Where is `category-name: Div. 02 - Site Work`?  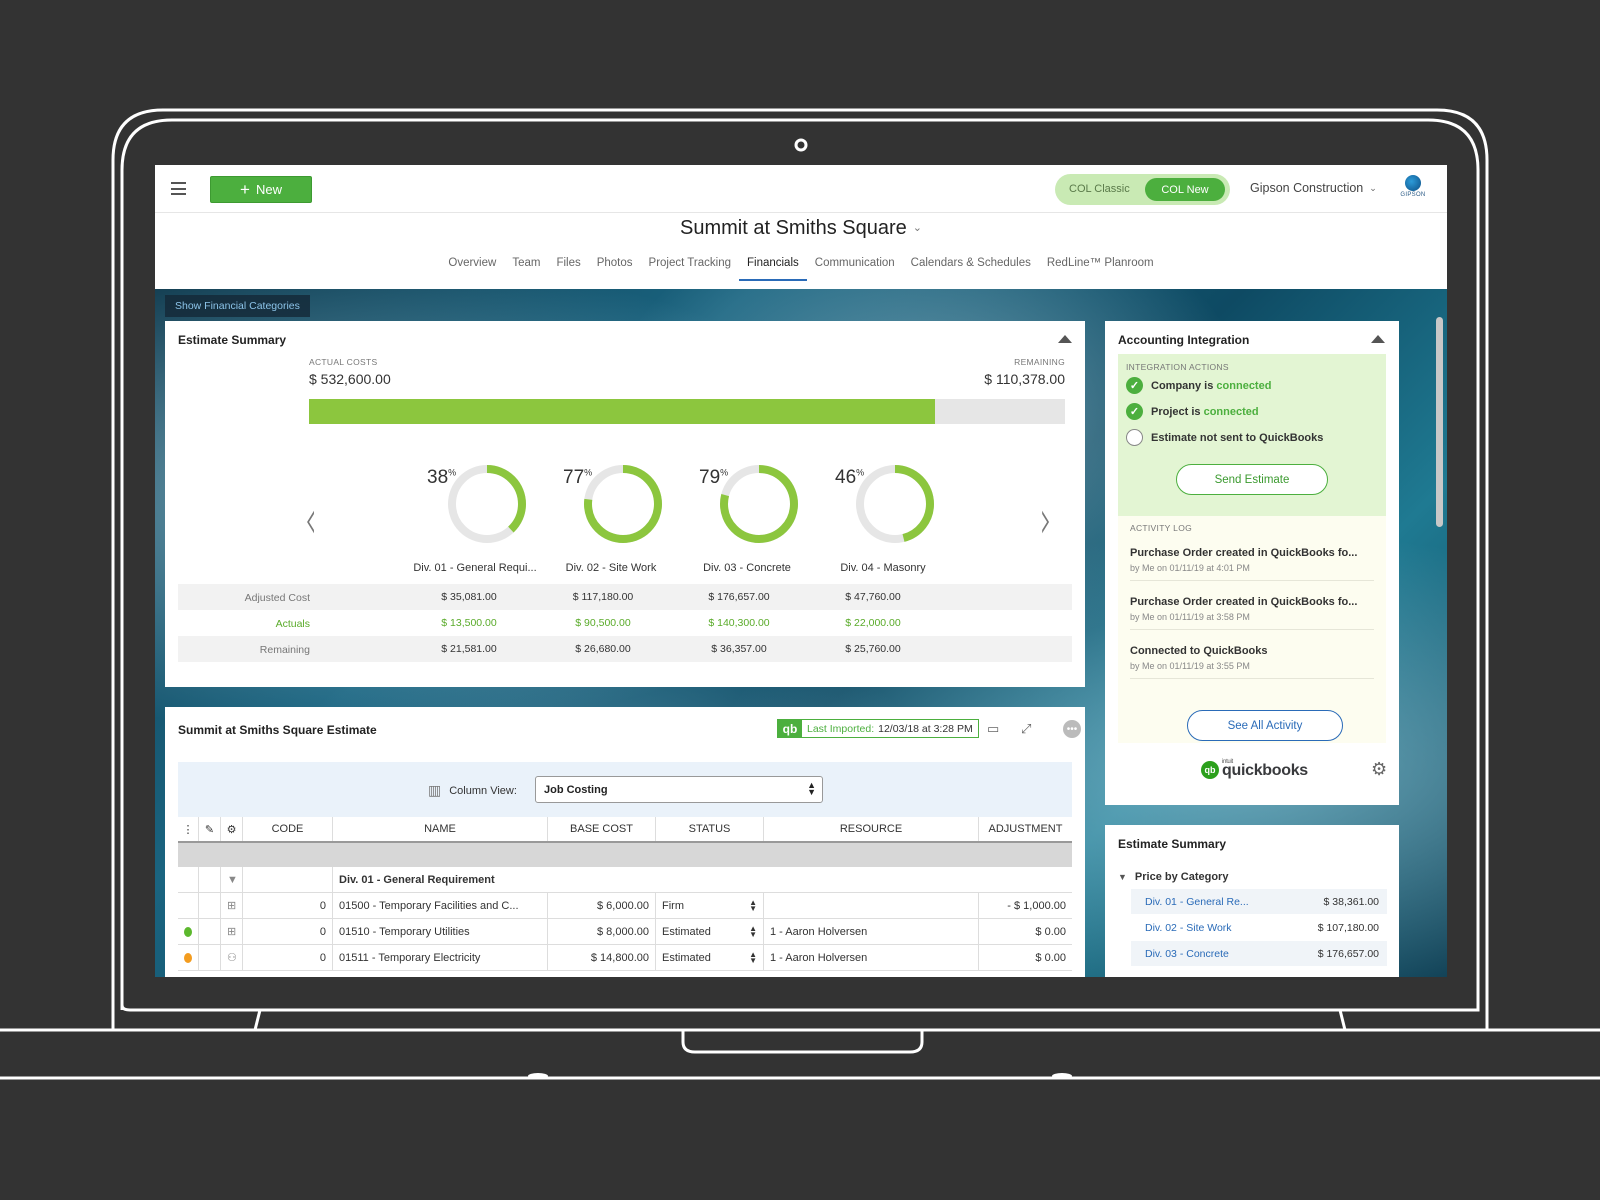 category-name: Div. 02 - Site Work is located at coordinates (1188, 928).